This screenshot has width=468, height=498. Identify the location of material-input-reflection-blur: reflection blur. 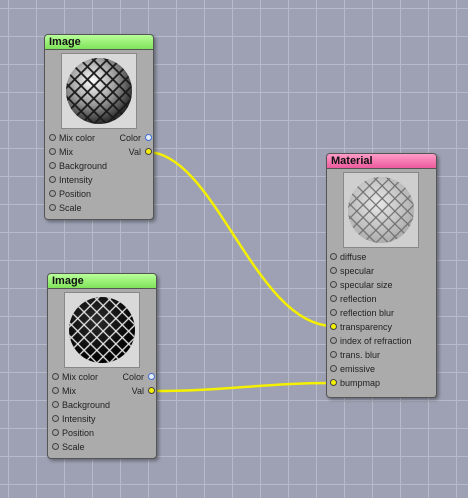
(380, 313).